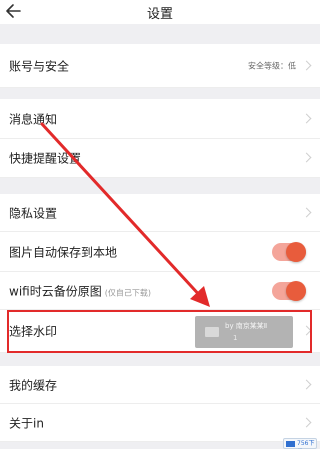 The image size is (320, 449). Describe the element at coordinates (306, 443) in the screenshot. I see `site-watermark-text: 756下载网` at that location.